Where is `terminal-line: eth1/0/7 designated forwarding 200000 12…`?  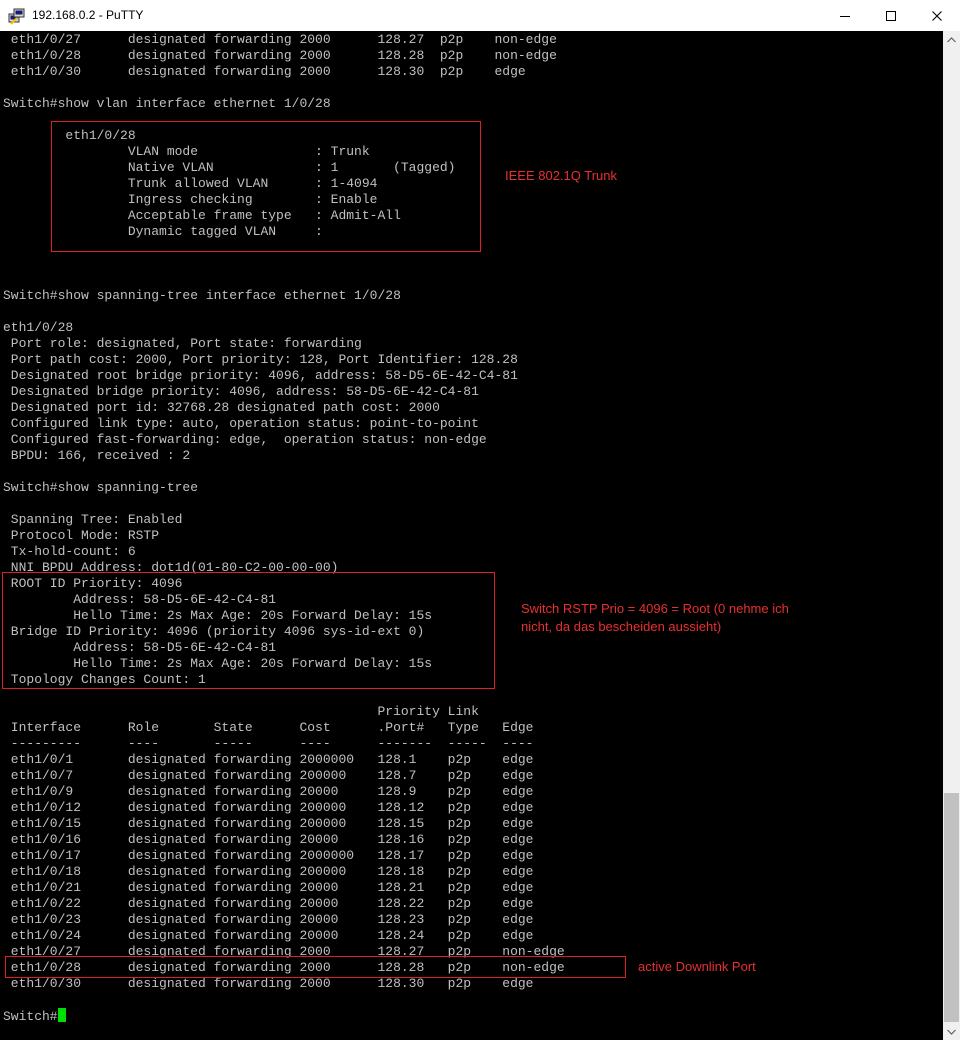 terminal-line: eth1/0/7 designated forwarding 200000 12… is located at coordinates (268, 775).